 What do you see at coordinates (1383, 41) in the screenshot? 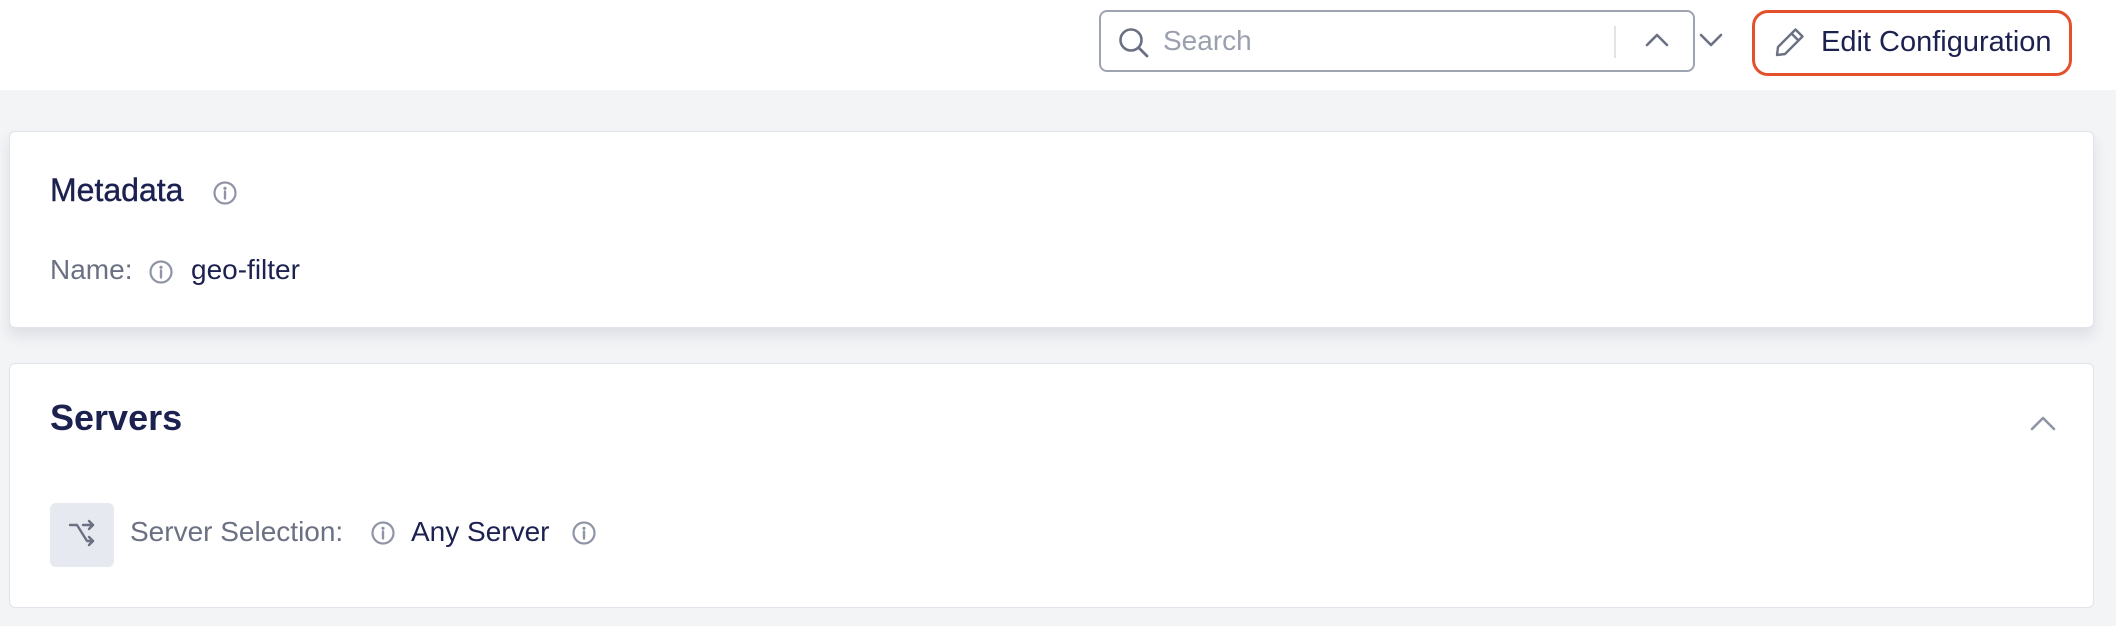
I see `search-input` at bounding box center [1383, 41].